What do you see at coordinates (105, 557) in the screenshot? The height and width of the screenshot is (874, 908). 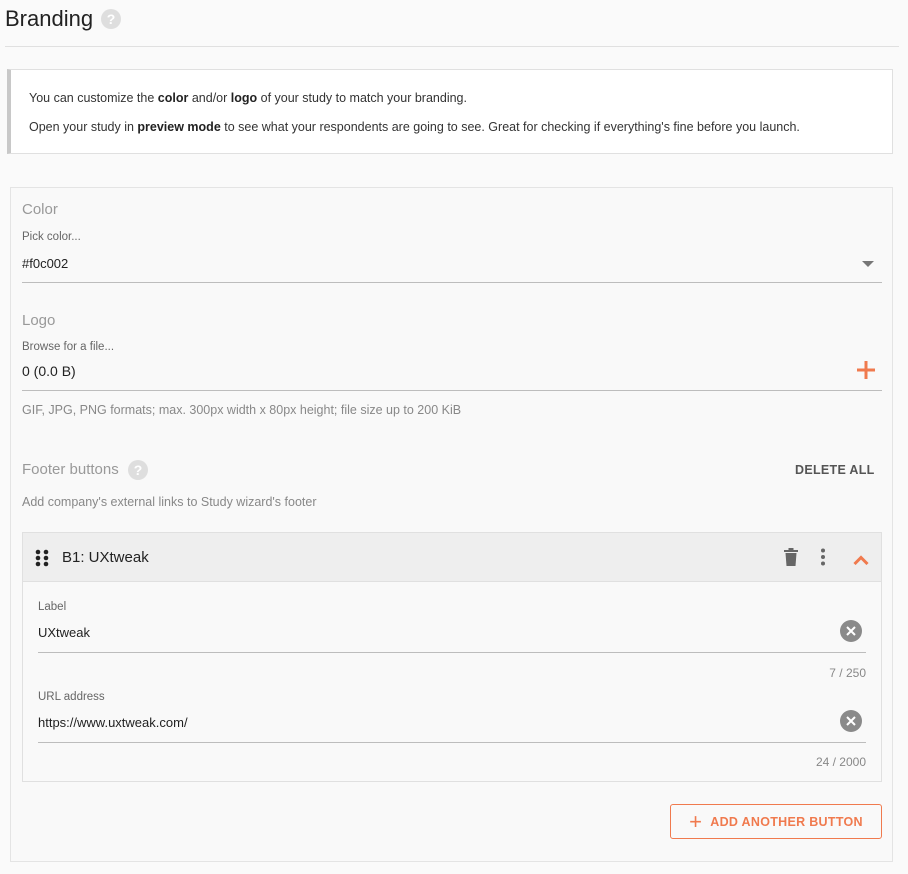 I see `footer-button-title: B1: UXtweak` at bounding box center [105, 557].